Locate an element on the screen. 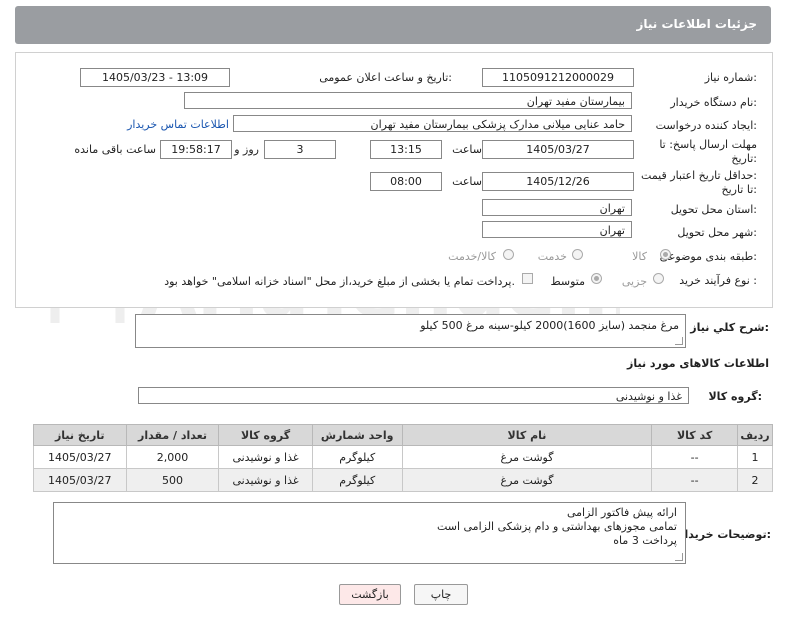  validity-time-field: 08:00 is located at coordinates (406, 181).